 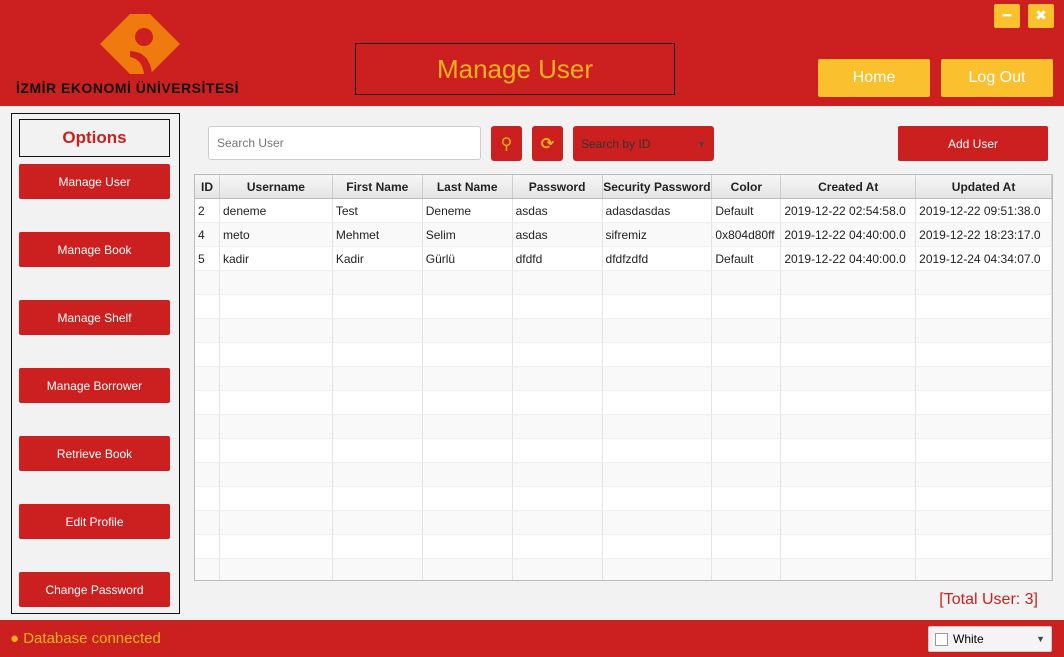 What do you see at coordinates (276, 186) in the screenshot?
I see `column-header: Username` at bounding box center [276, 186].